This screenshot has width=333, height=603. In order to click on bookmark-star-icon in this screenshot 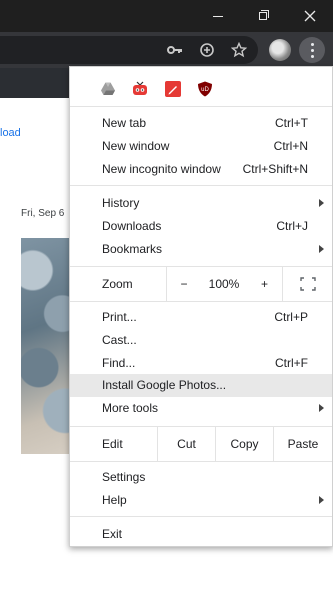, I will do `click(239, 50)`.